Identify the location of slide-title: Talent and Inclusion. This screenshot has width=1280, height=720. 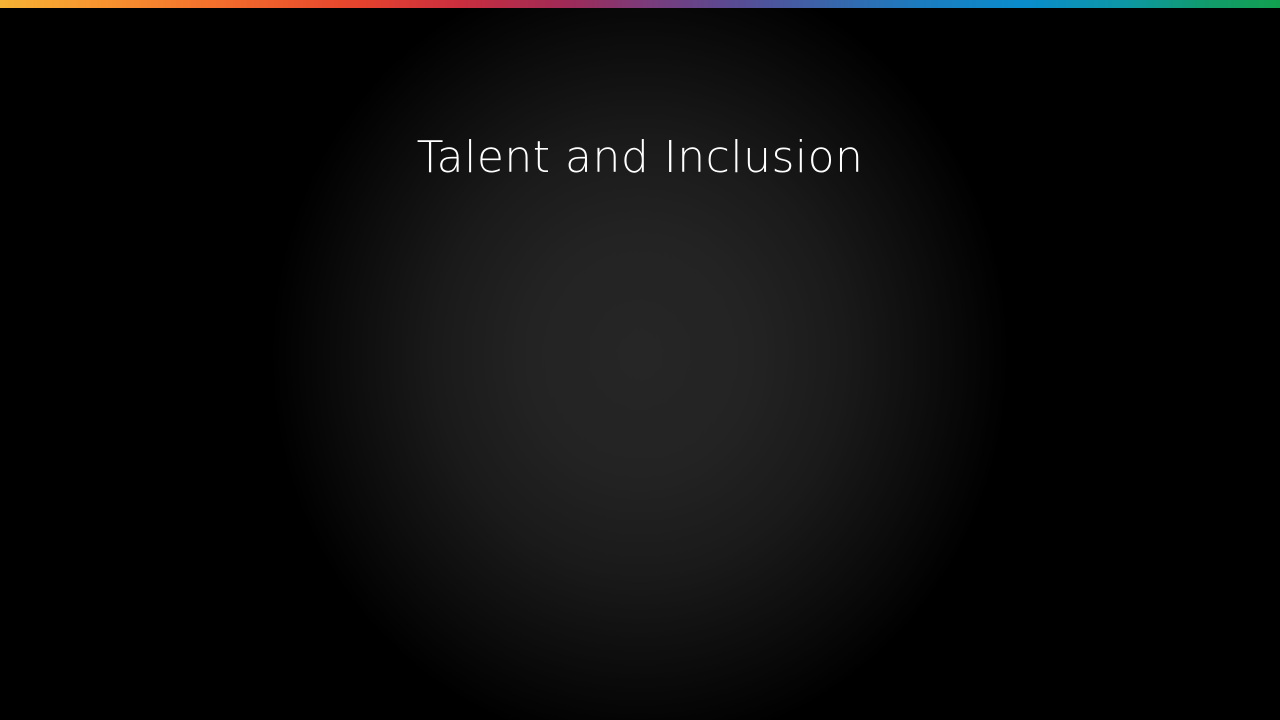
(640, 157).